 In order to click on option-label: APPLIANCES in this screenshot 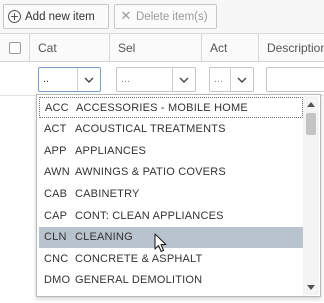, I will do `click(111, 150)`.